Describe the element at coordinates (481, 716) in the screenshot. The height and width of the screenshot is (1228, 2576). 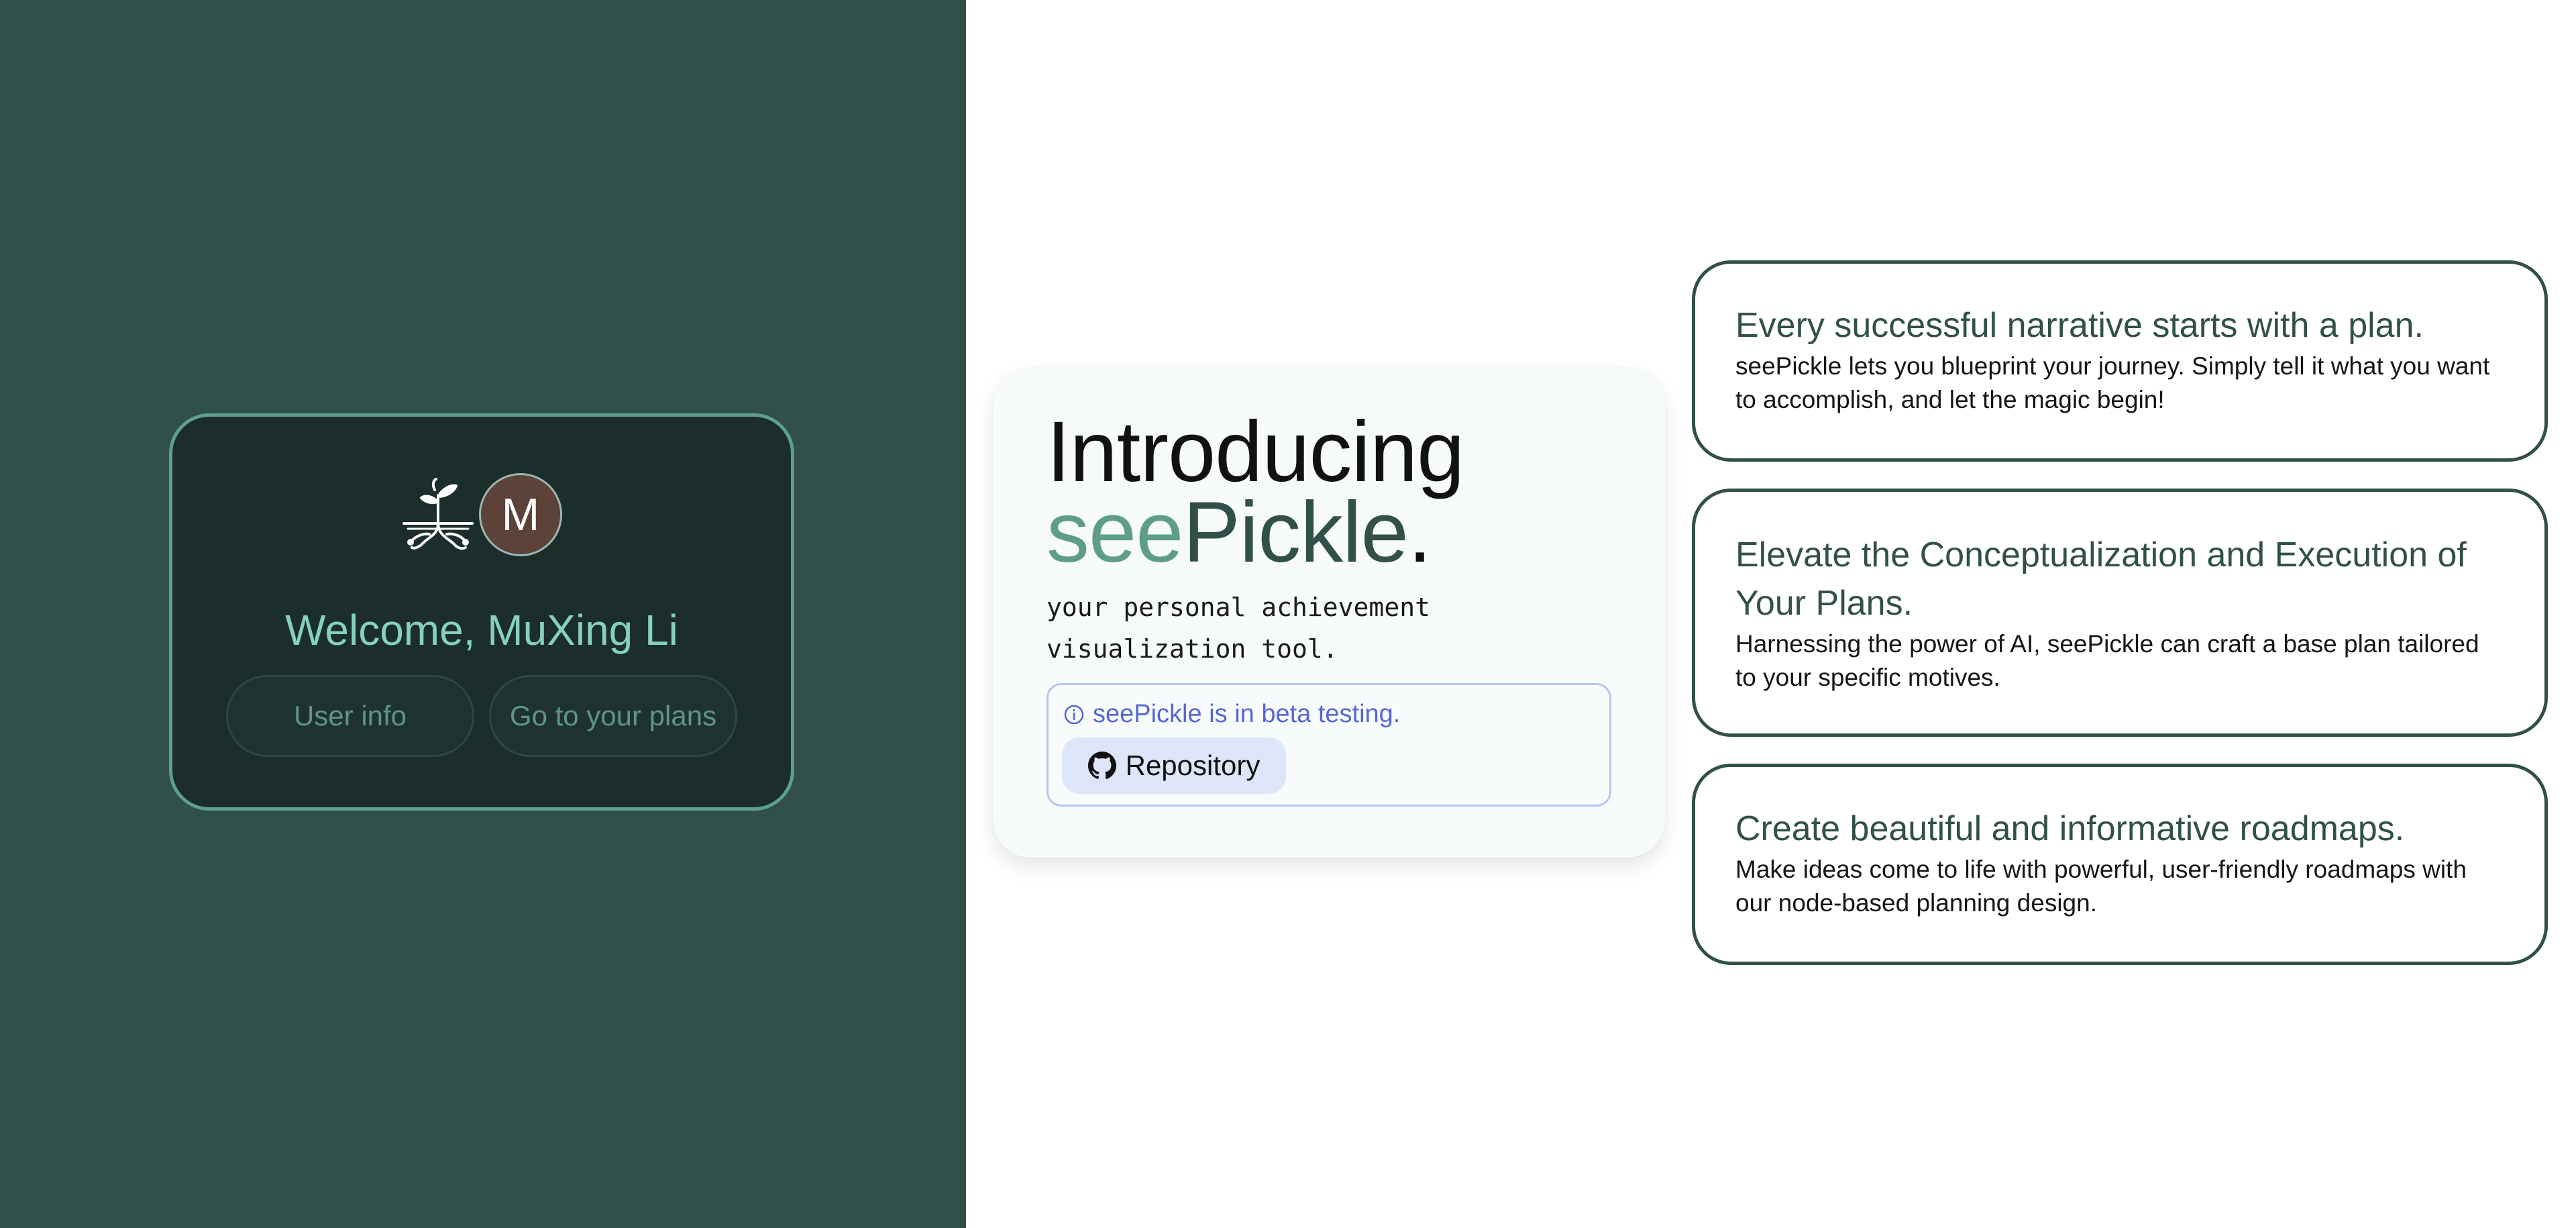
I see `welcome-button-group: User info Go to your plans` at that location.